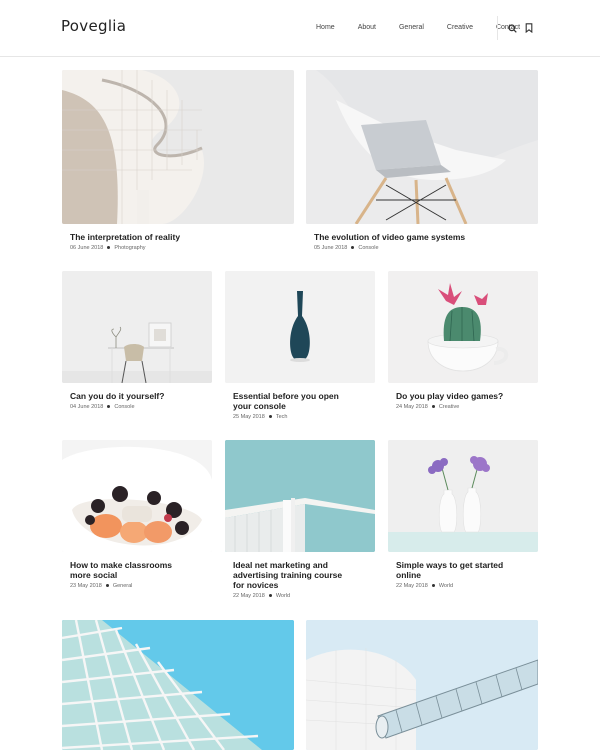  I want to click on post-title-line: online, so click(409, 575).